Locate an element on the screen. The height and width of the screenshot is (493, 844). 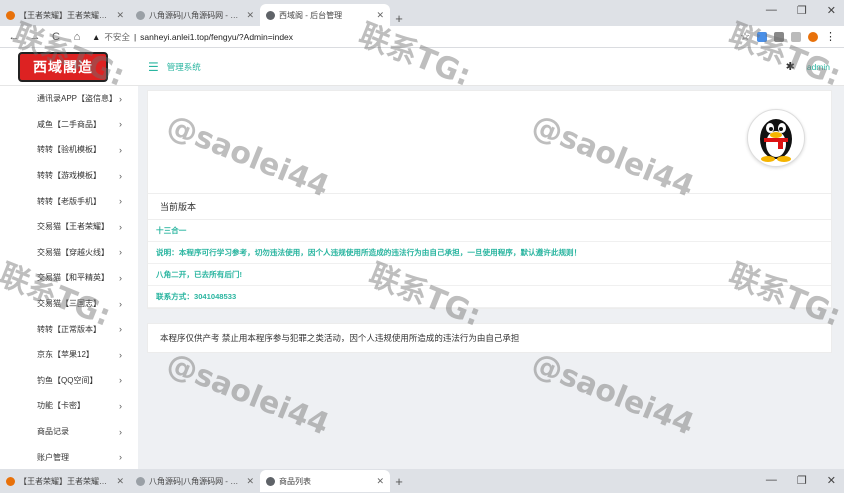
sidebar-item-label: 转转【游戏模板】 is located at coordinates (69, 176).